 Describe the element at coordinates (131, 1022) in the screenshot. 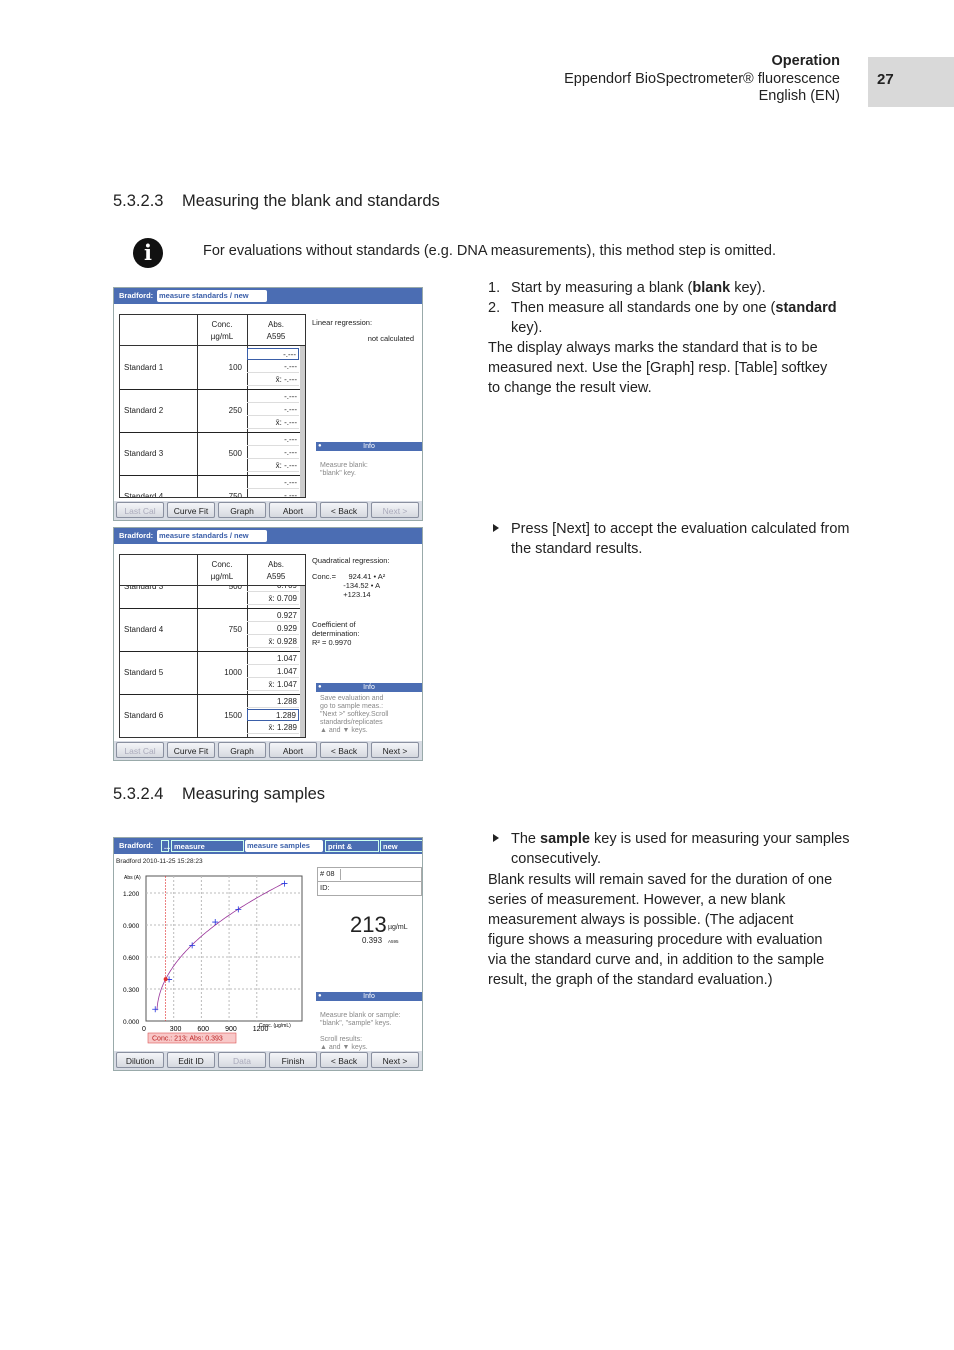

I see `y-tick-label: 0.000` at that location.